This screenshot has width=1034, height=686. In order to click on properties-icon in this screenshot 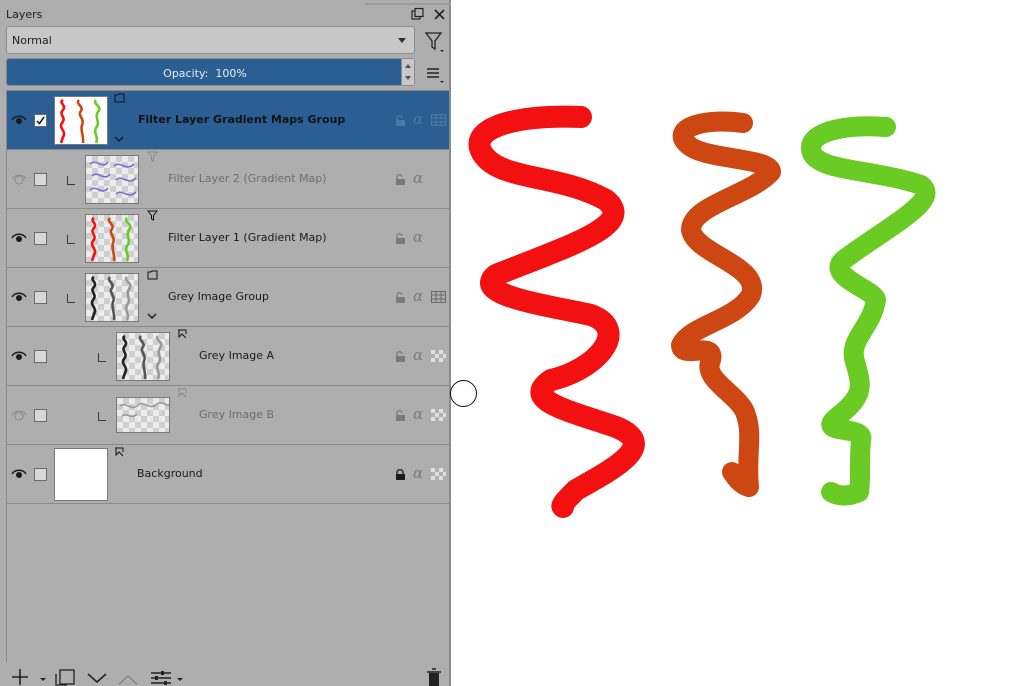, I will do `click(169, 676)`.